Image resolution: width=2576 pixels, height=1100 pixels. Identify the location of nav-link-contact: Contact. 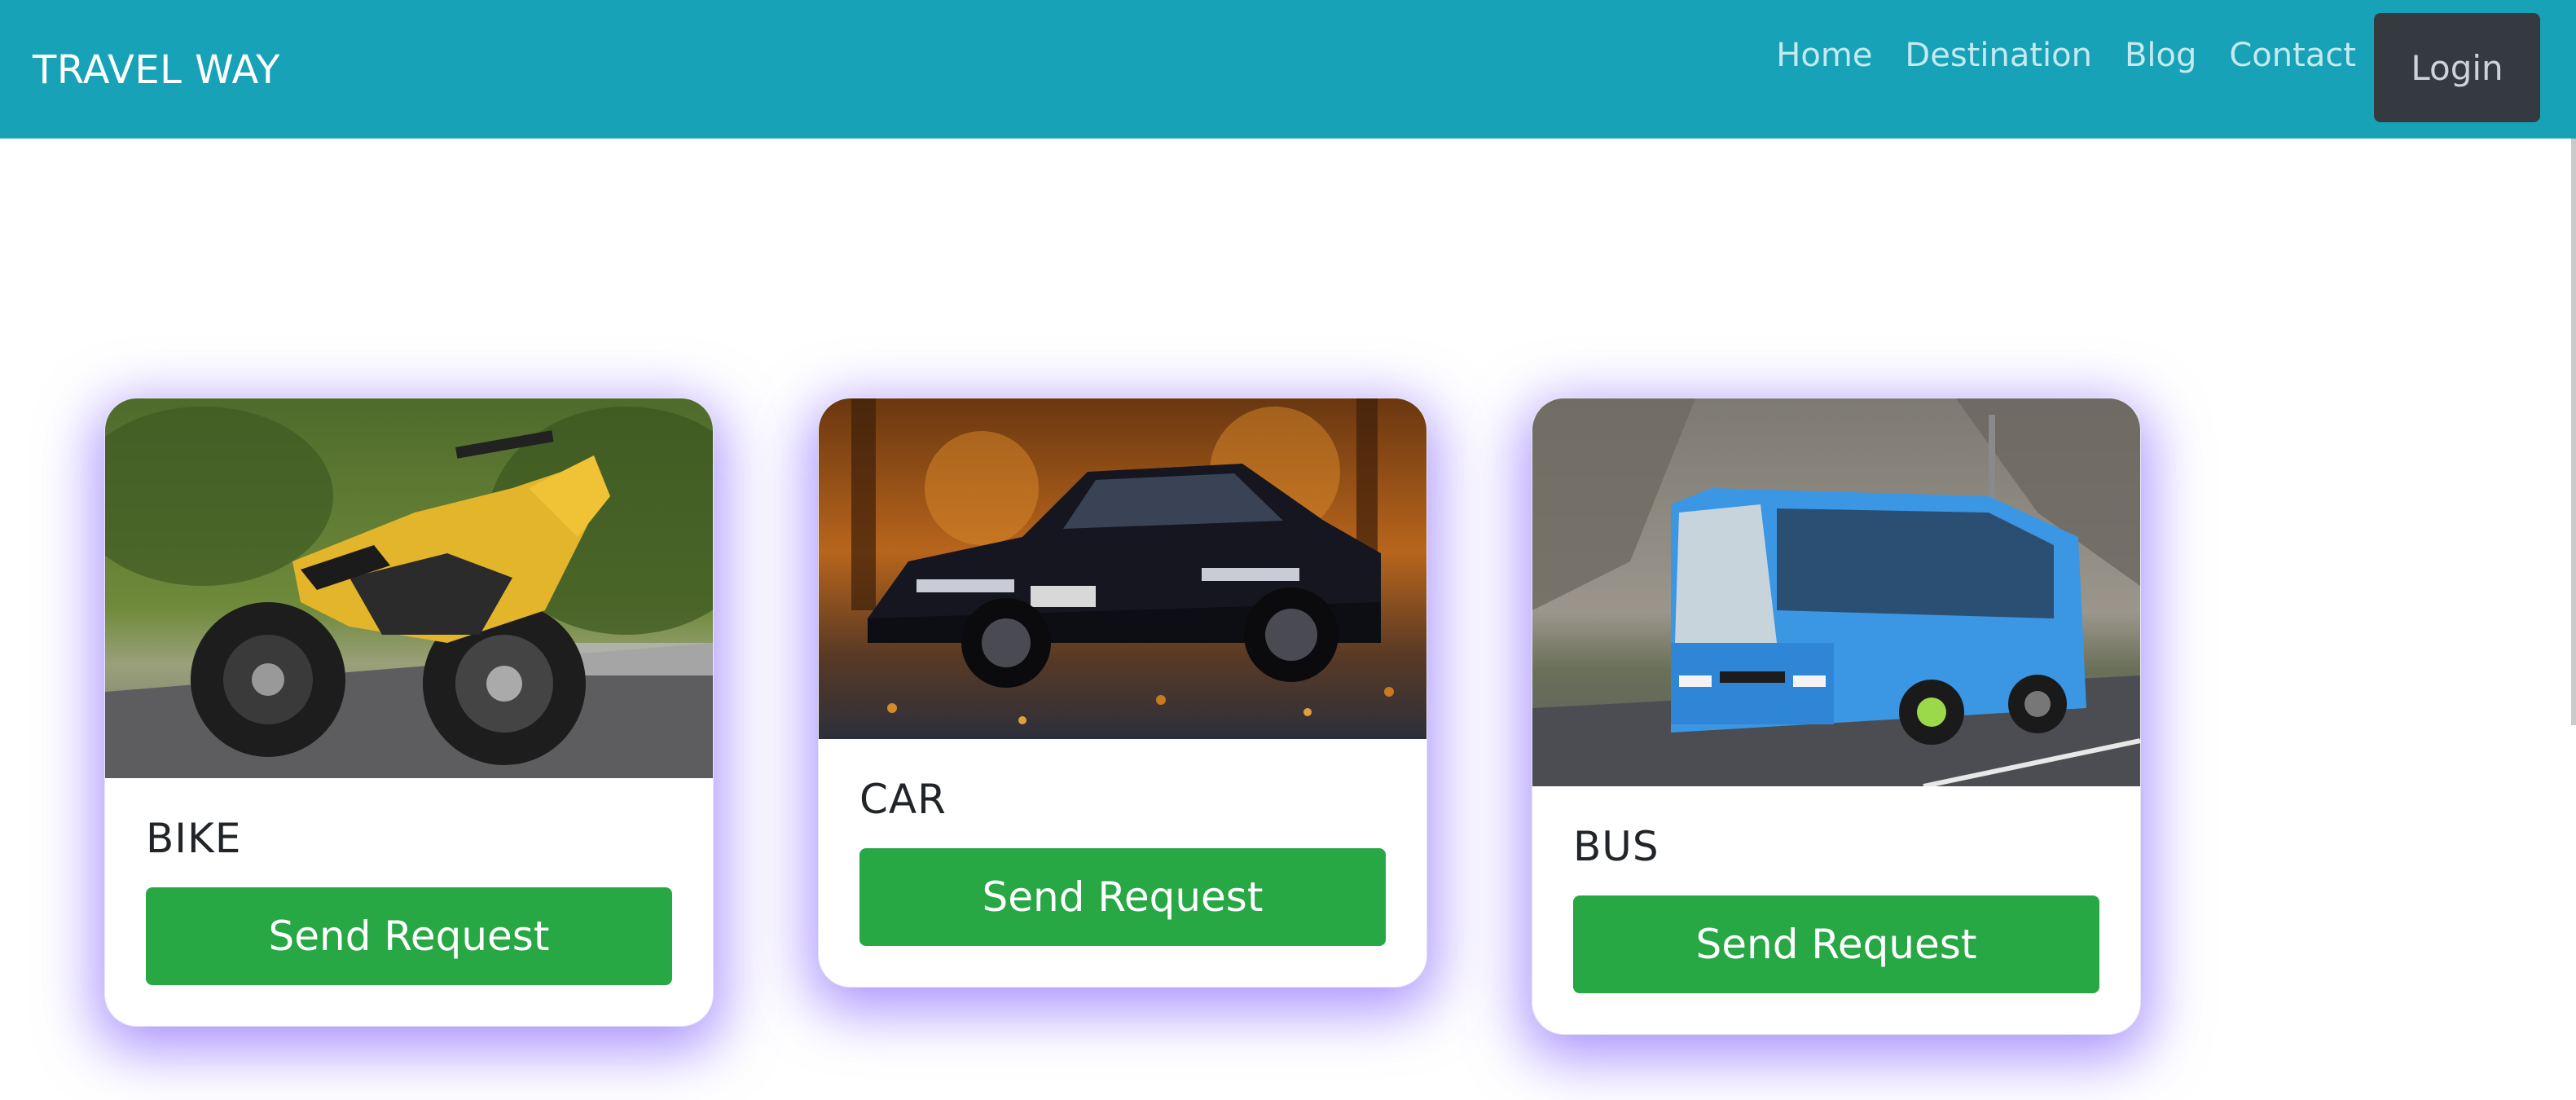
(2292, 55).